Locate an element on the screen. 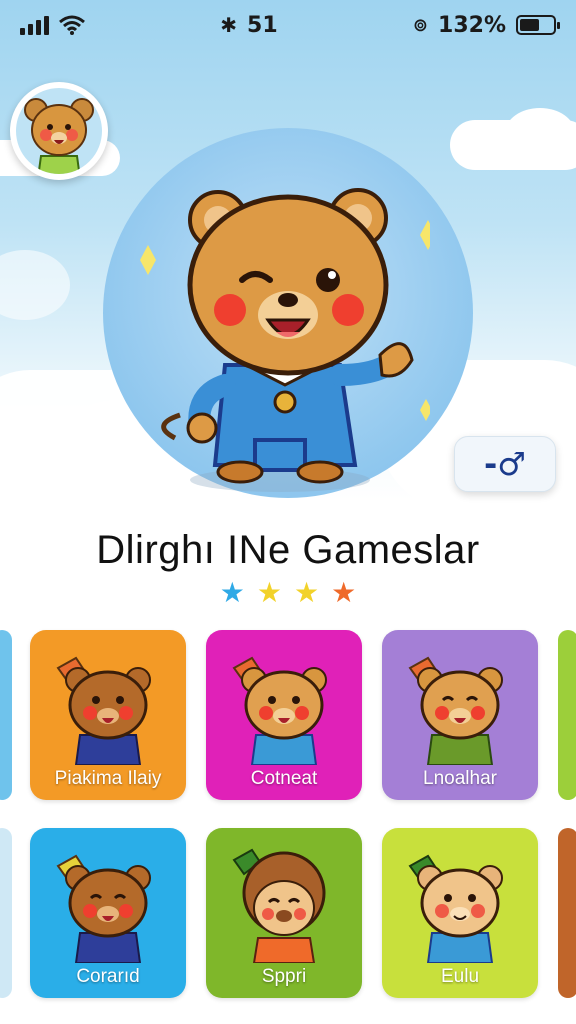  card-label: Corarıd is located at coordinates (108, 976).